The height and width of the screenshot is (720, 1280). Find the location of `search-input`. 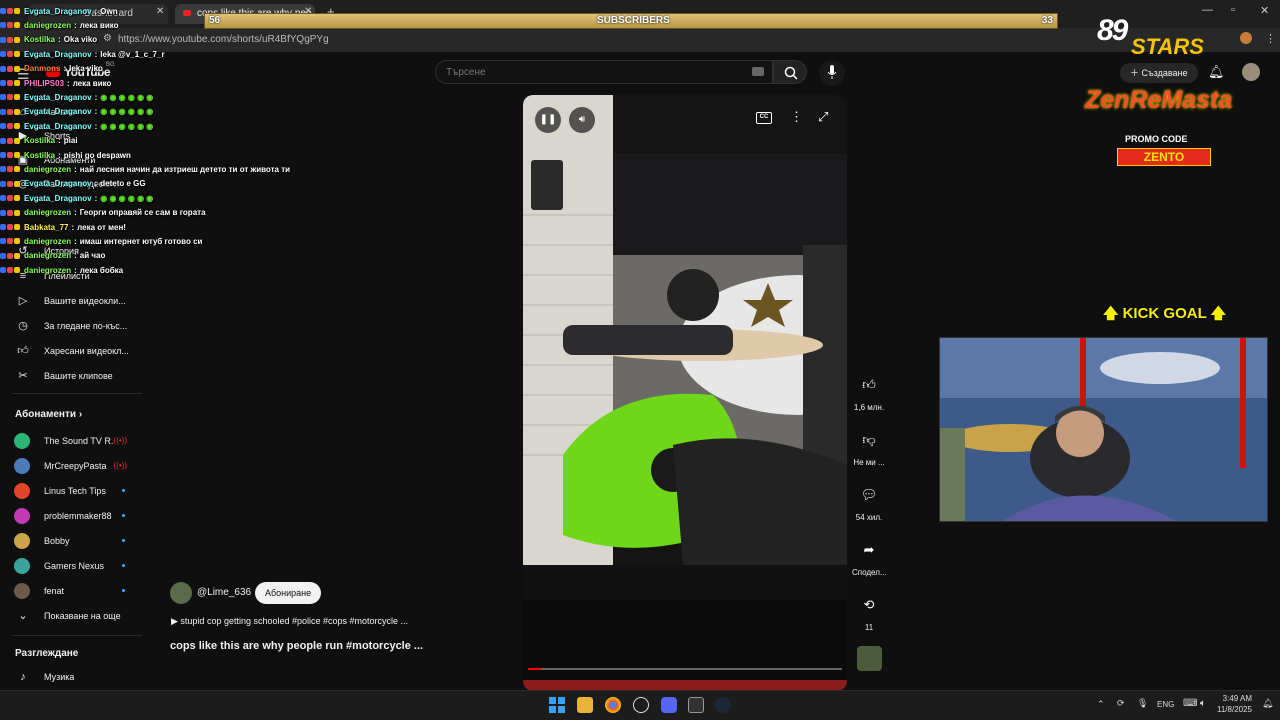

search-input is located at coordinates (586, 72).